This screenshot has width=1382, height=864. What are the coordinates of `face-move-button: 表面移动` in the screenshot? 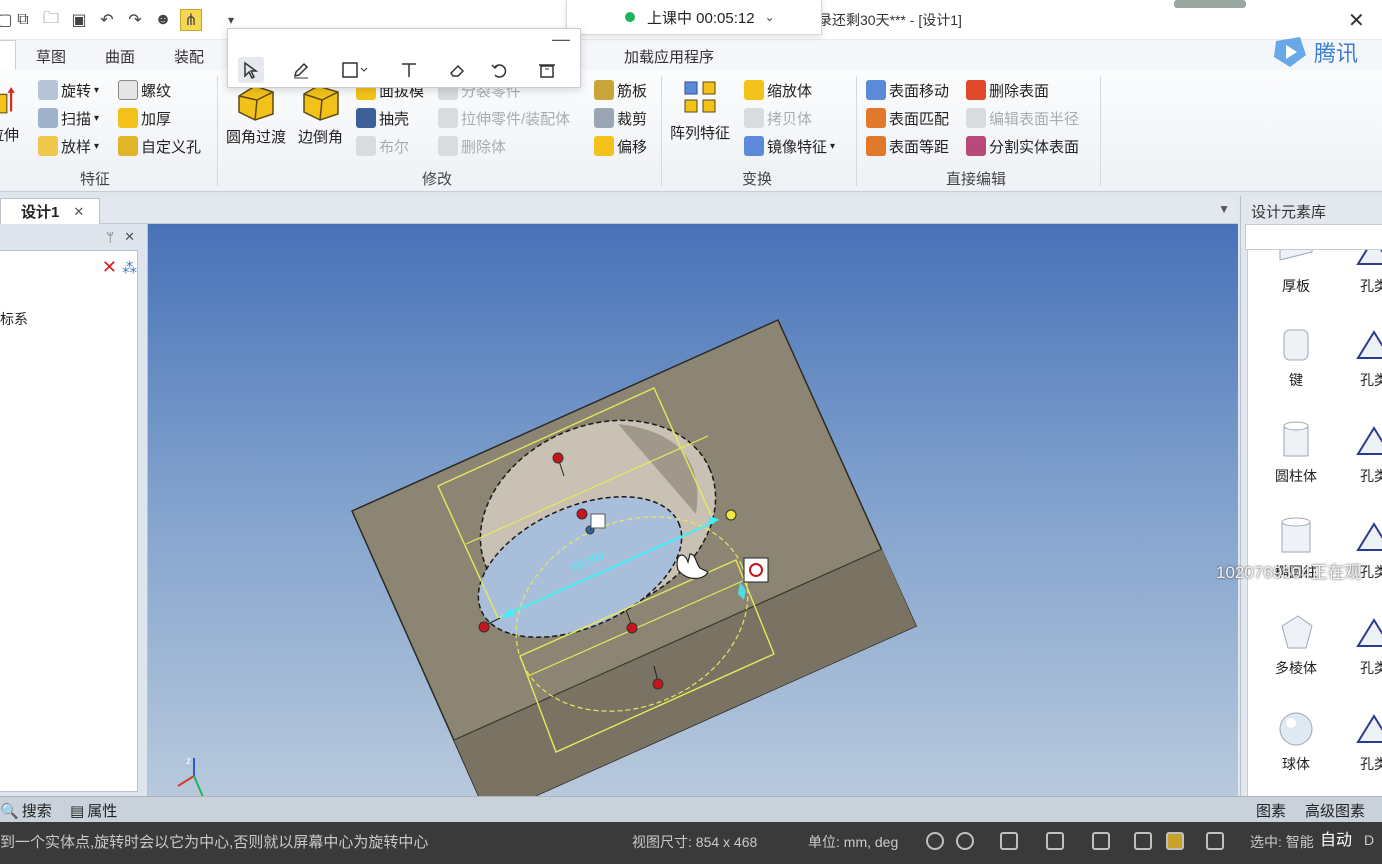 It's located at (907, 90).